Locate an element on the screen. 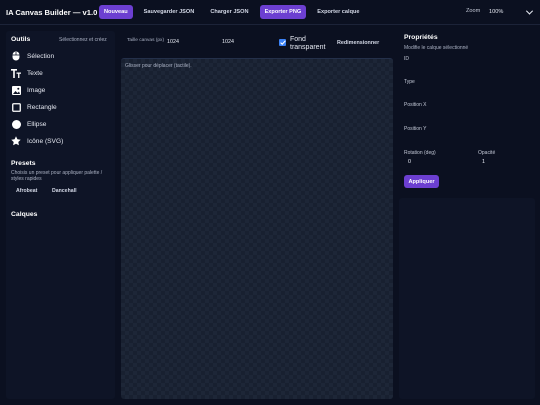 Image resolution: width=540 pixels, height=405 pixels. opacity-input: 1 is located at coordinates (506, 162).